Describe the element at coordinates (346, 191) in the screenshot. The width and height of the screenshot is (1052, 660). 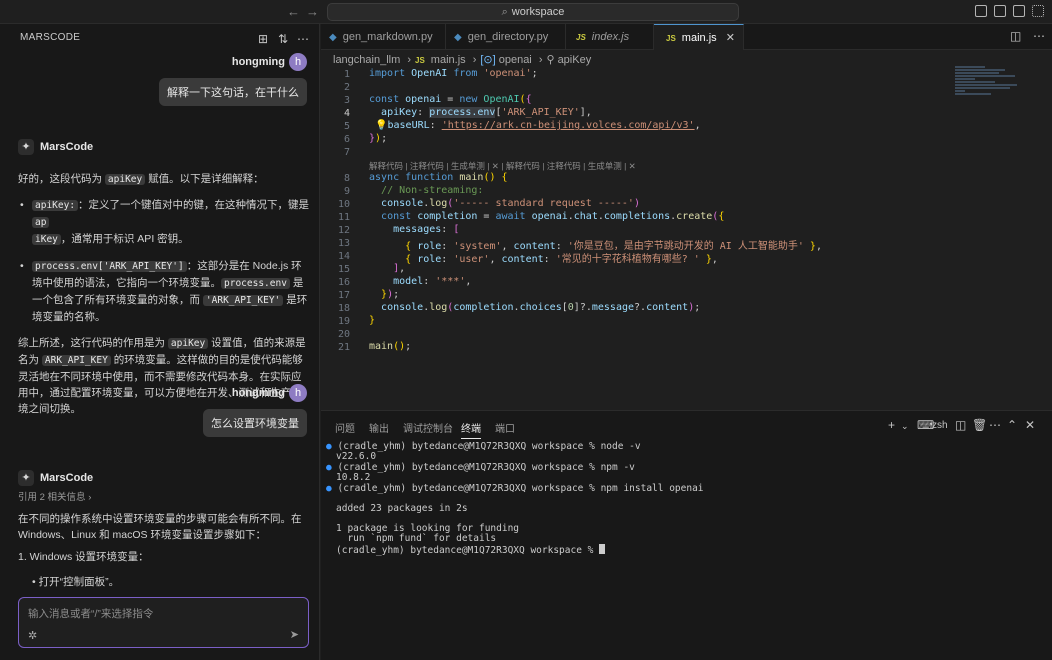
I see `line-number: 9` at that location.